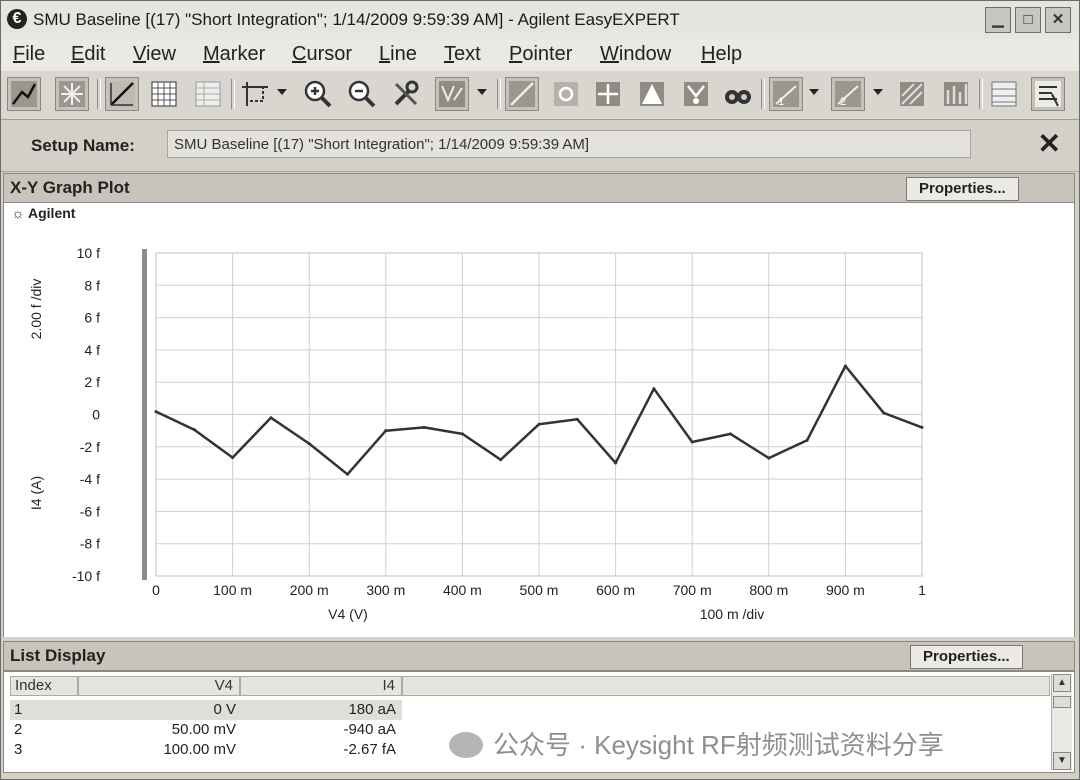 This screenshot has height=780, width=1080. I want to click on list-button, so click(1004, 94).